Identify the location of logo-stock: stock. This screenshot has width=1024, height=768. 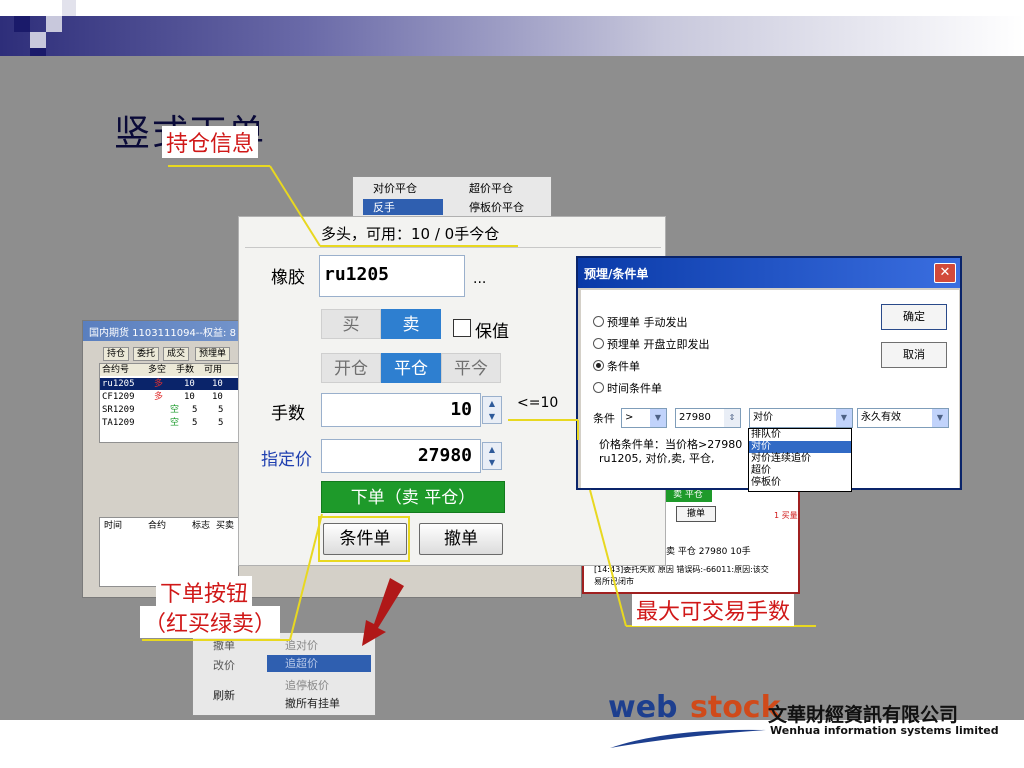
(735, 707).